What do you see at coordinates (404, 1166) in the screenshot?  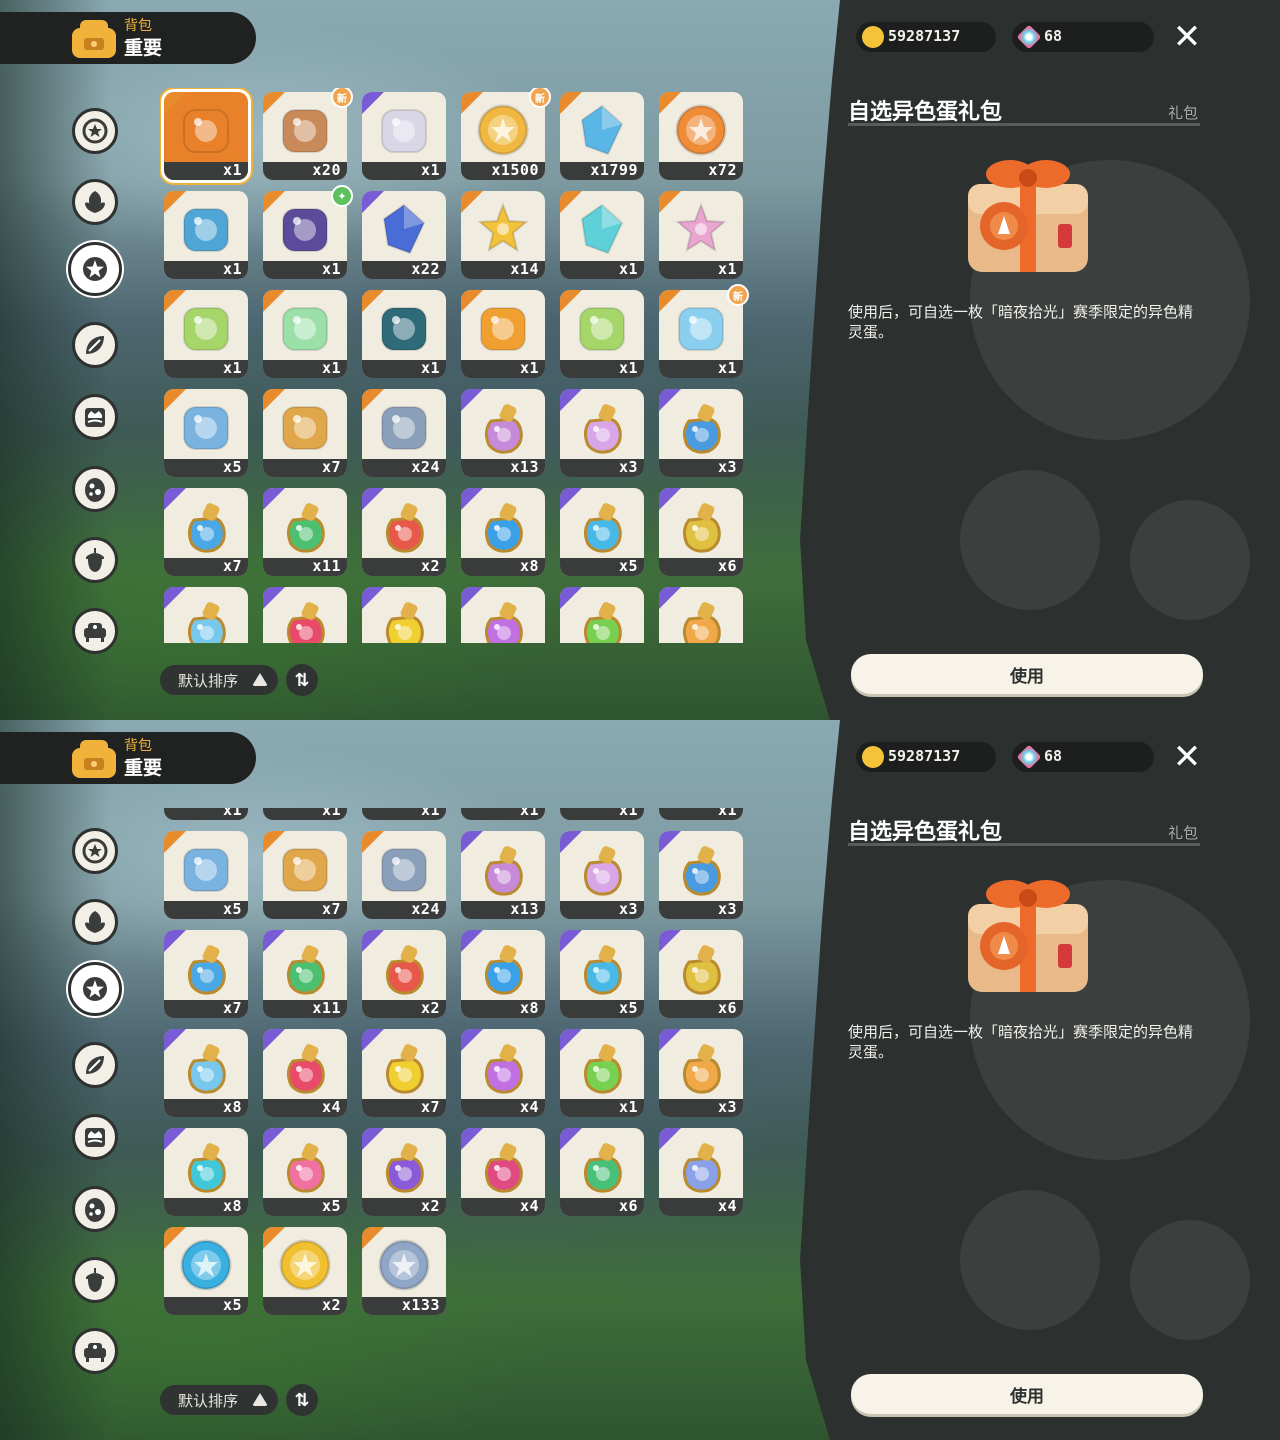 I see `dark-potion-icon` at bounding box center [404, 1166].